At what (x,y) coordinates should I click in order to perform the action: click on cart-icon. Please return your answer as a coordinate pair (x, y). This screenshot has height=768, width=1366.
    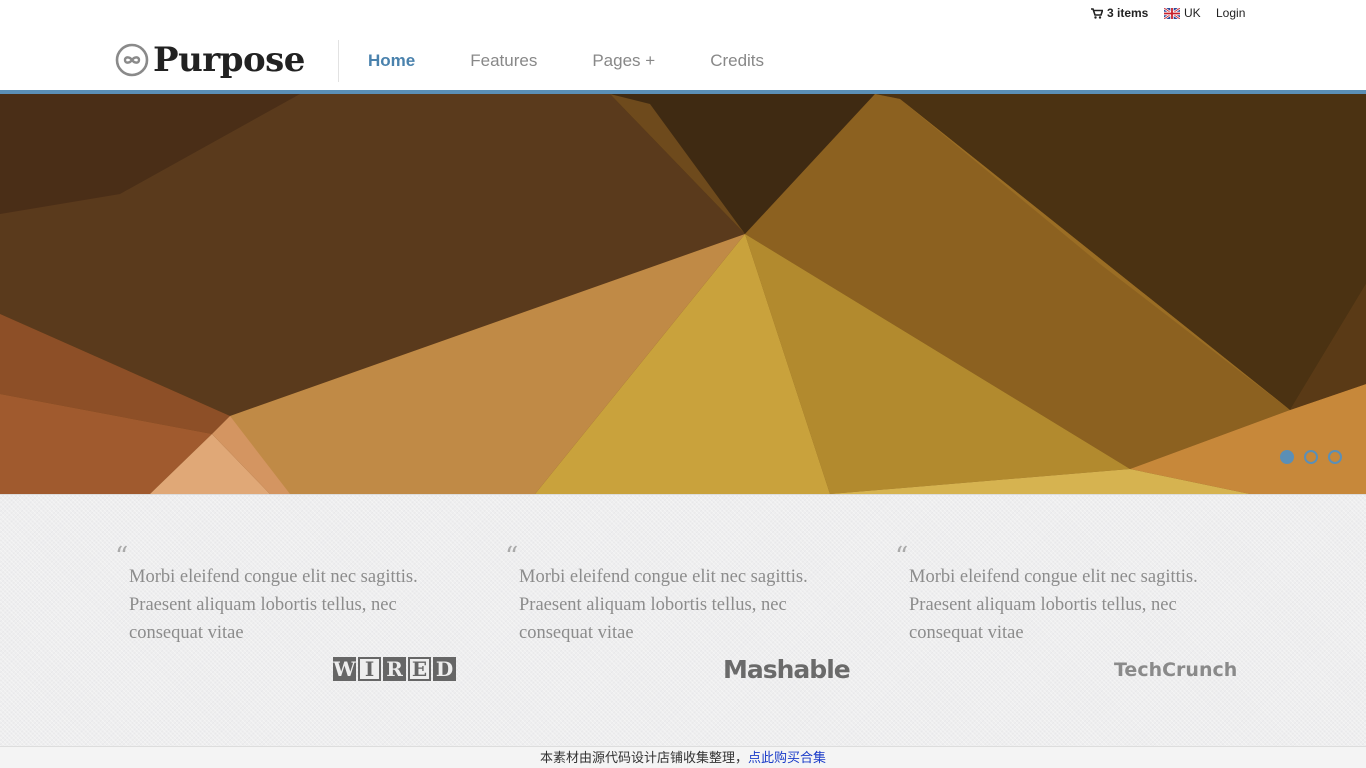
    Looking at the image, I should click on (1097, 13).